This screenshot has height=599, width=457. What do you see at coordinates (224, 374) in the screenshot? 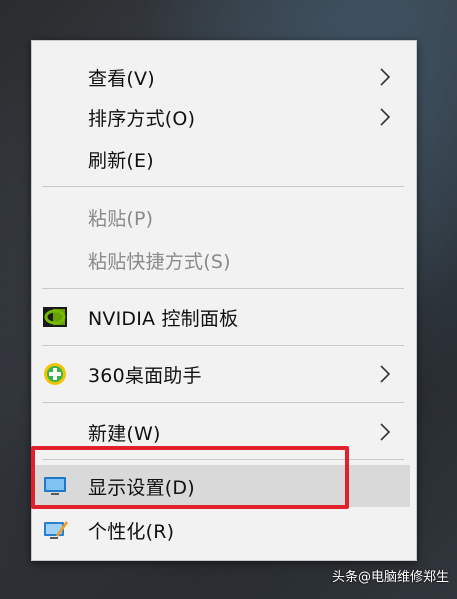
I see `menu-item-360-desktop-assistant: 360桌面助手` at bounding box center [224, 374].